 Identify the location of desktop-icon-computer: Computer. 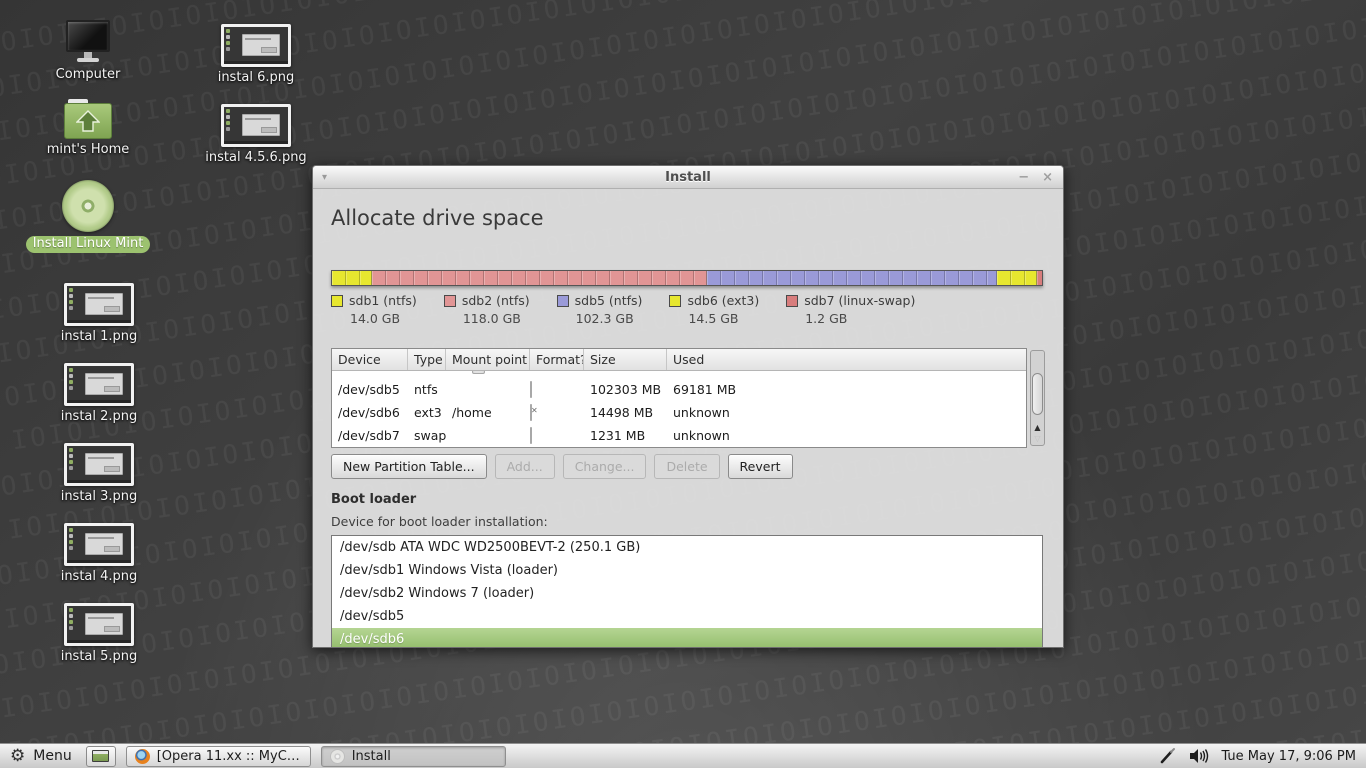
(88, 51).